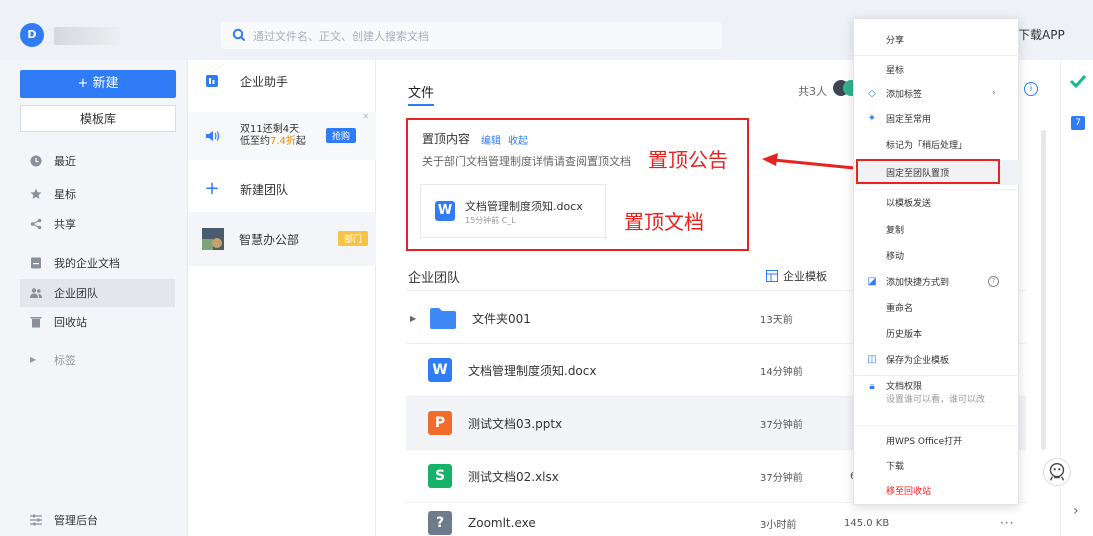 This screenshot has width=1093, height=536. I want to click on exe-icon: ?, so click(440, 523).